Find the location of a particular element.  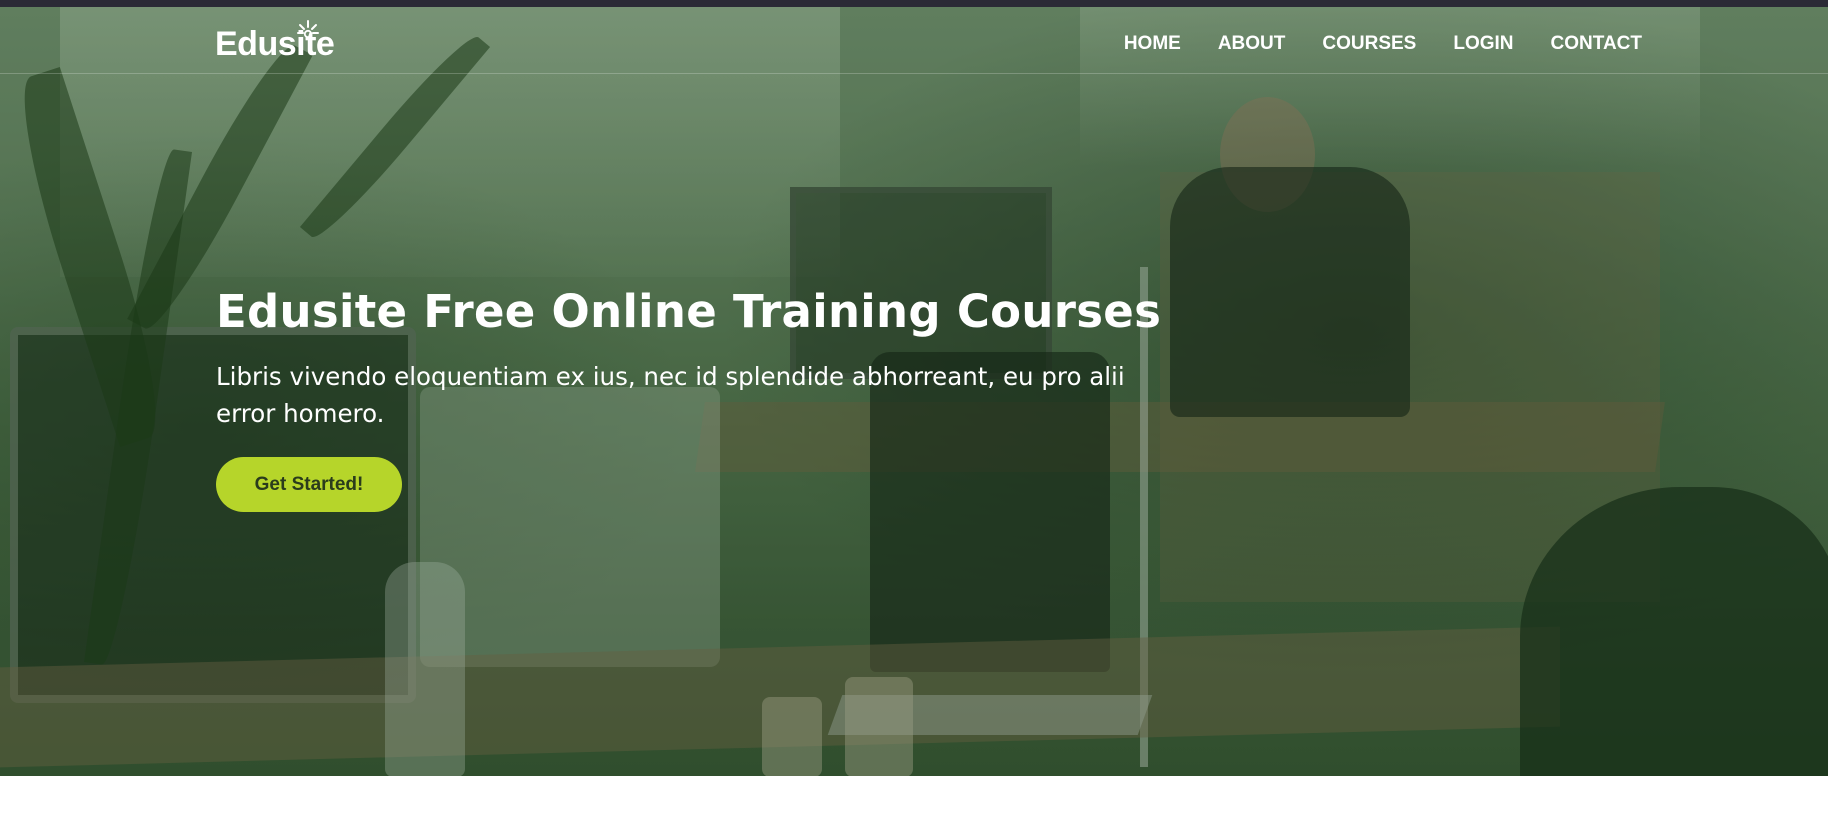

nav-login: LOGIN is located at coordinates (1483, 44).